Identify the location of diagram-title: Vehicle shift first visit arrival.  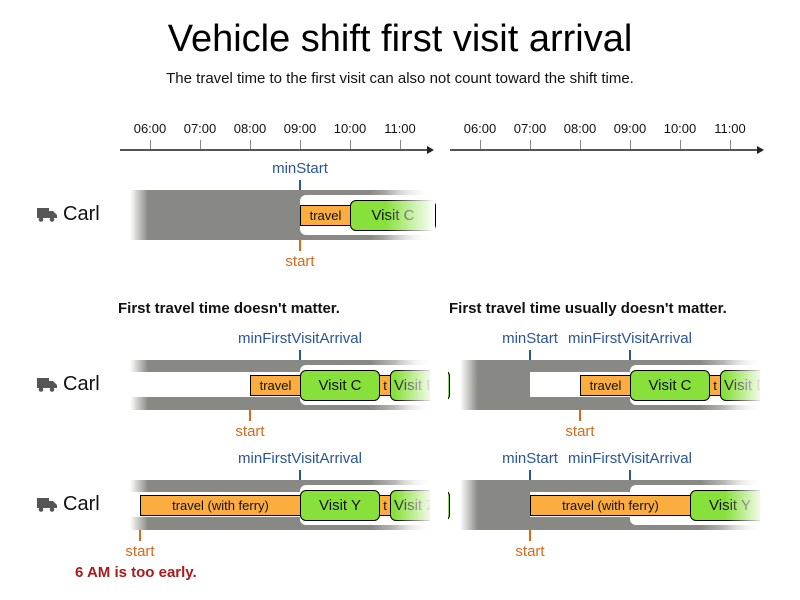
(400, 39).